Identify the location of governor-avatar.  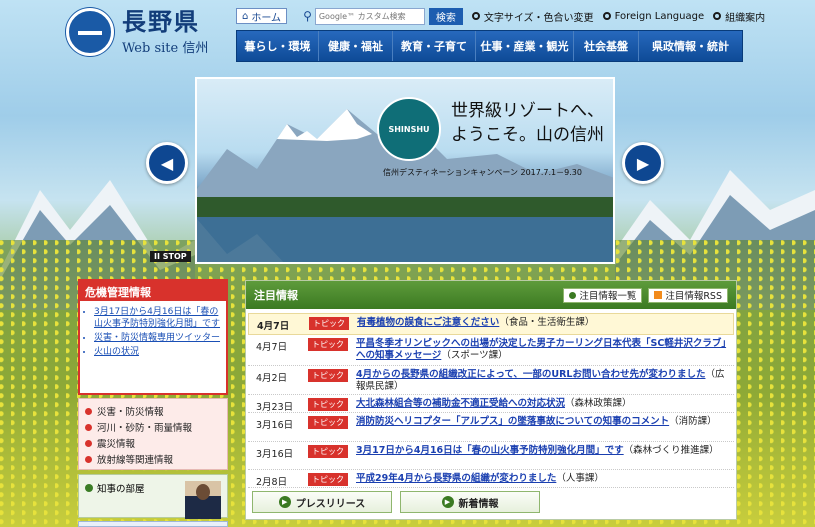
(203, 500).